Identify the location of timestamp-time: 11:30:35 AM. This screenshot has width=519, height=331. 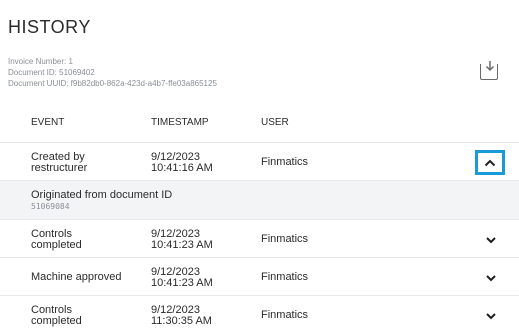
(181, 321).